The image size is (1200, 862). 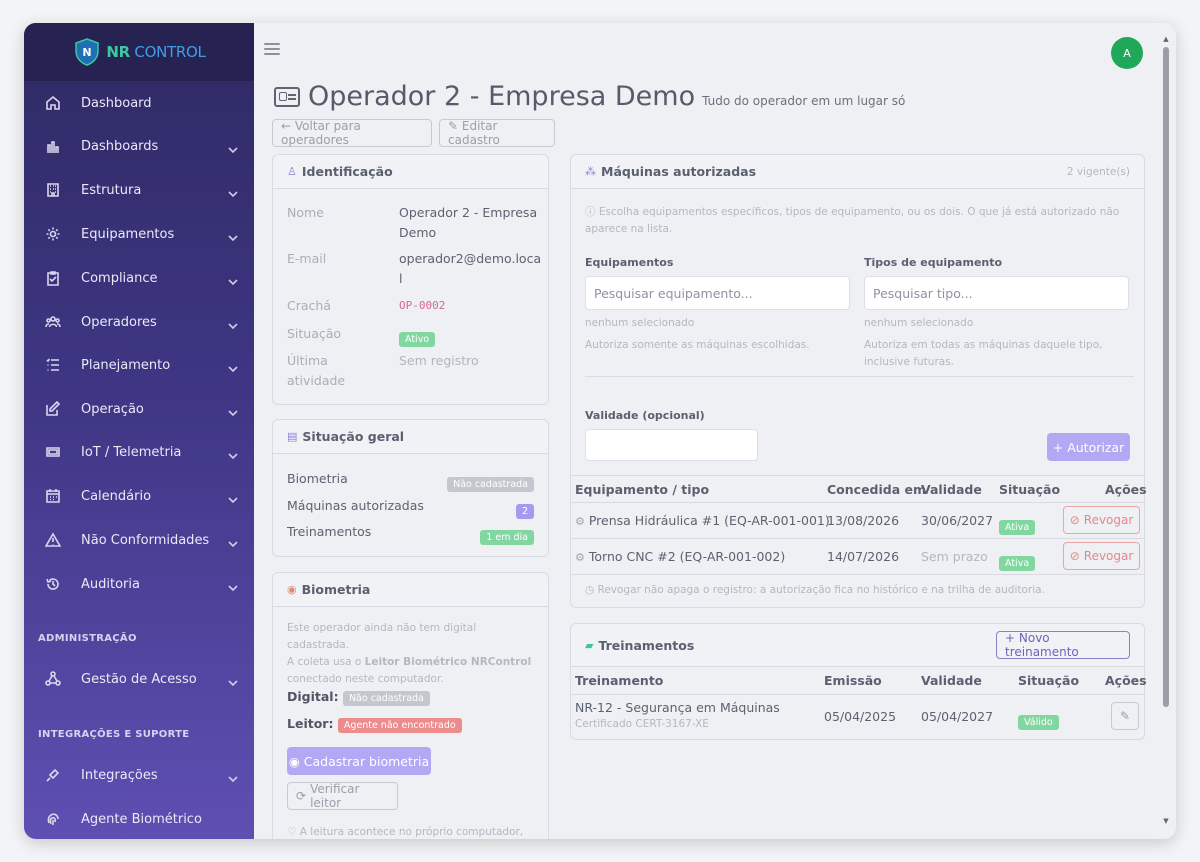 What do you see at coordinates (646, 645) in the screenshot?
I see `card-title: Treinamentos` at bounding box center [646, 645].